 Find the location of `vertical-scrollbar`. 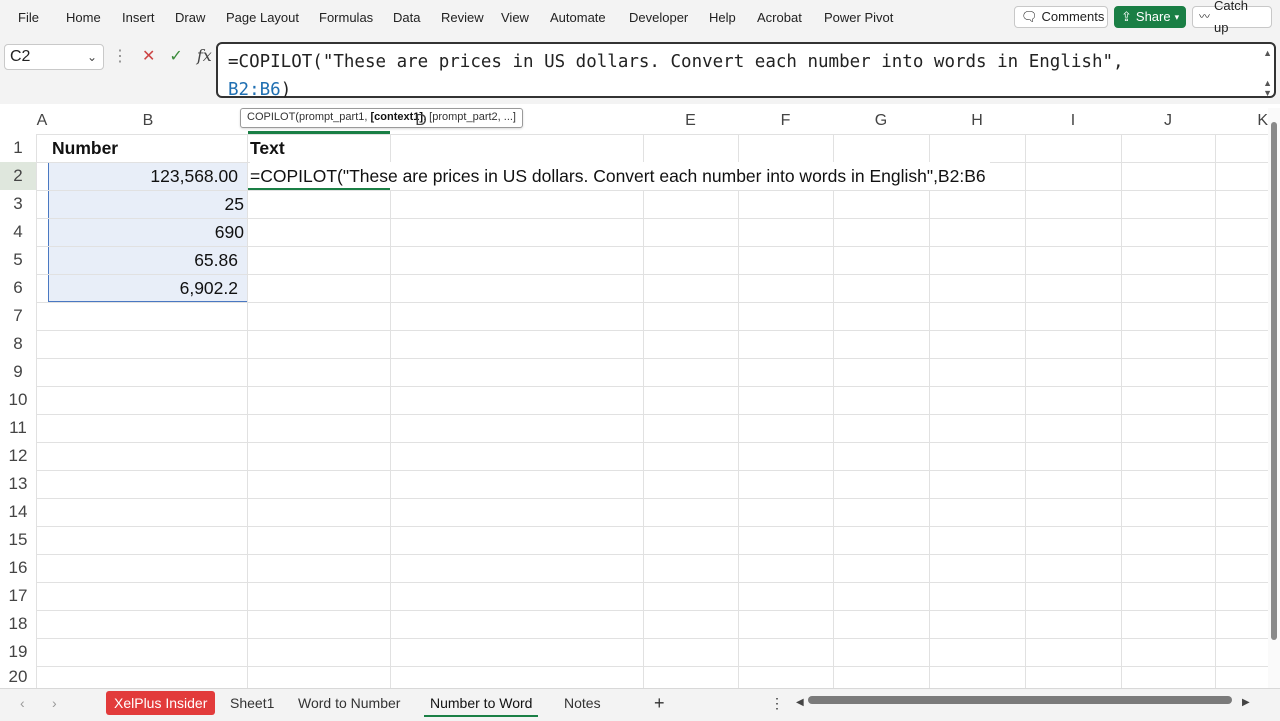

vertical-scrollbar is located at coordinates (1274, 398).